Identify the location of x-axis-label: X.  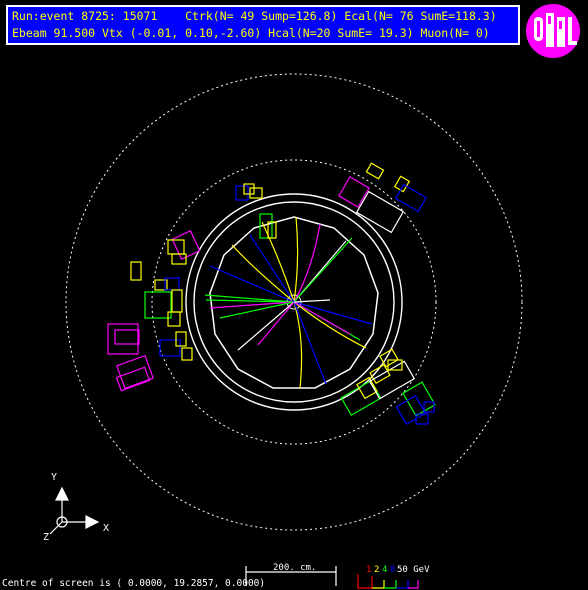
(106, 528).